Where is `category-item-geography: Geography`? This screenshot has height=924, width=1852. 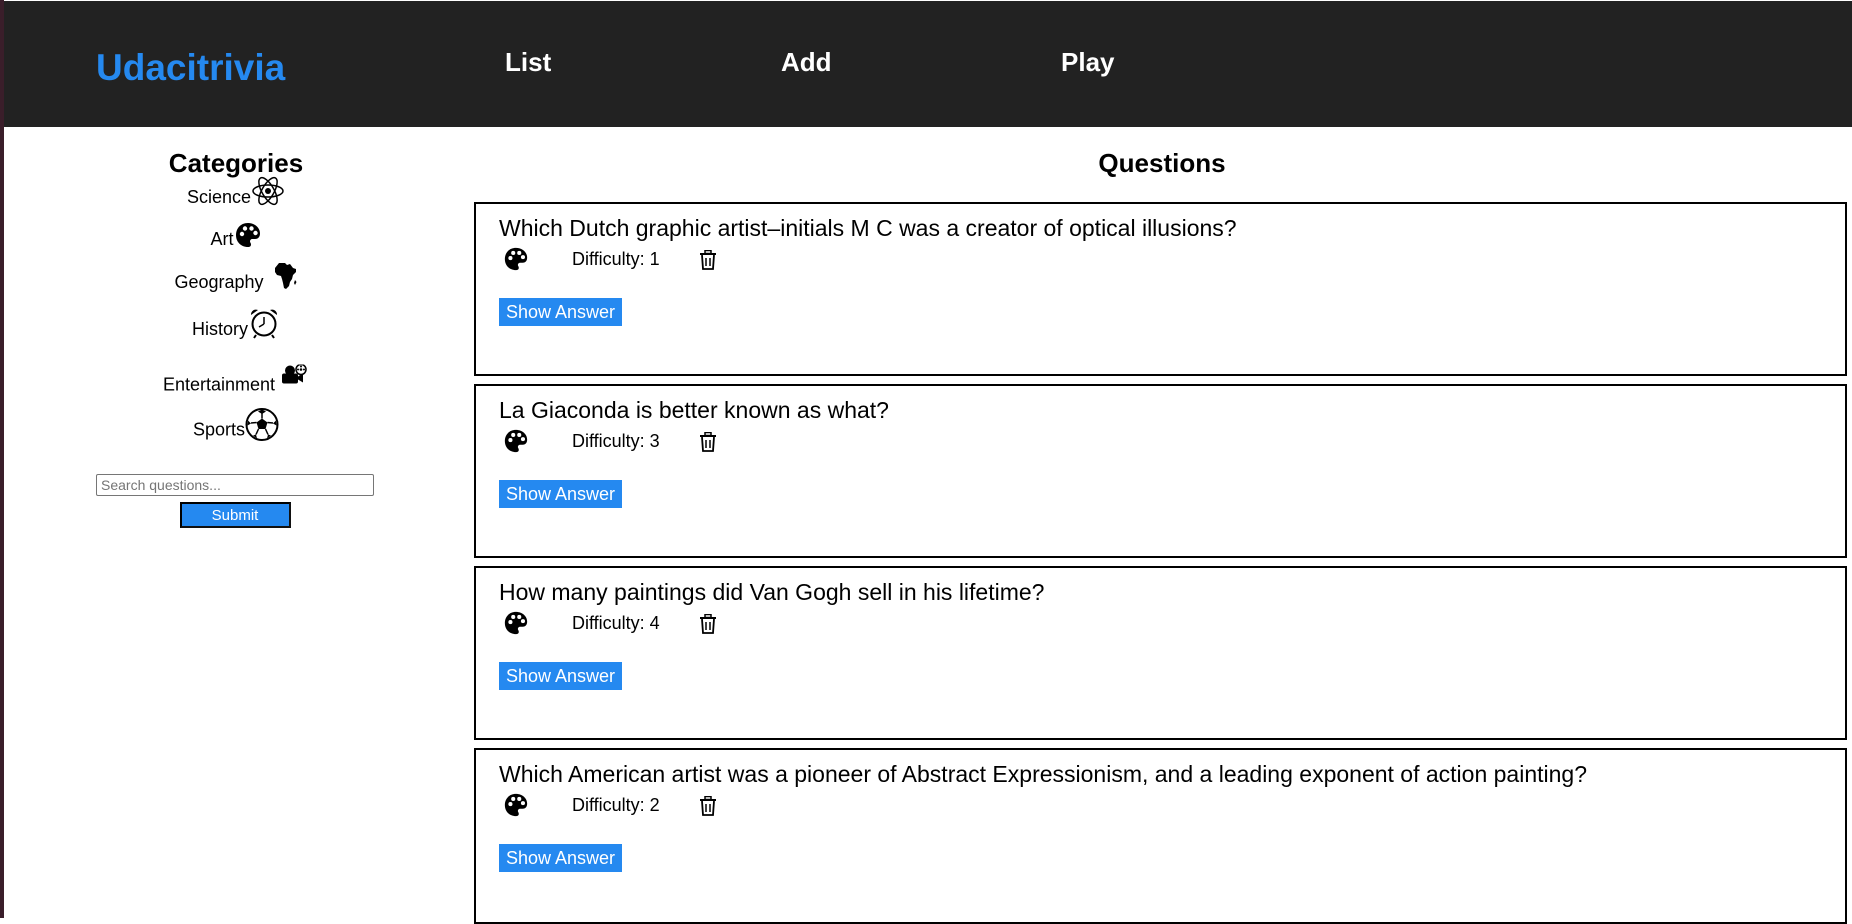 category-item-geography: Geography is located at coordinates (236, 276).